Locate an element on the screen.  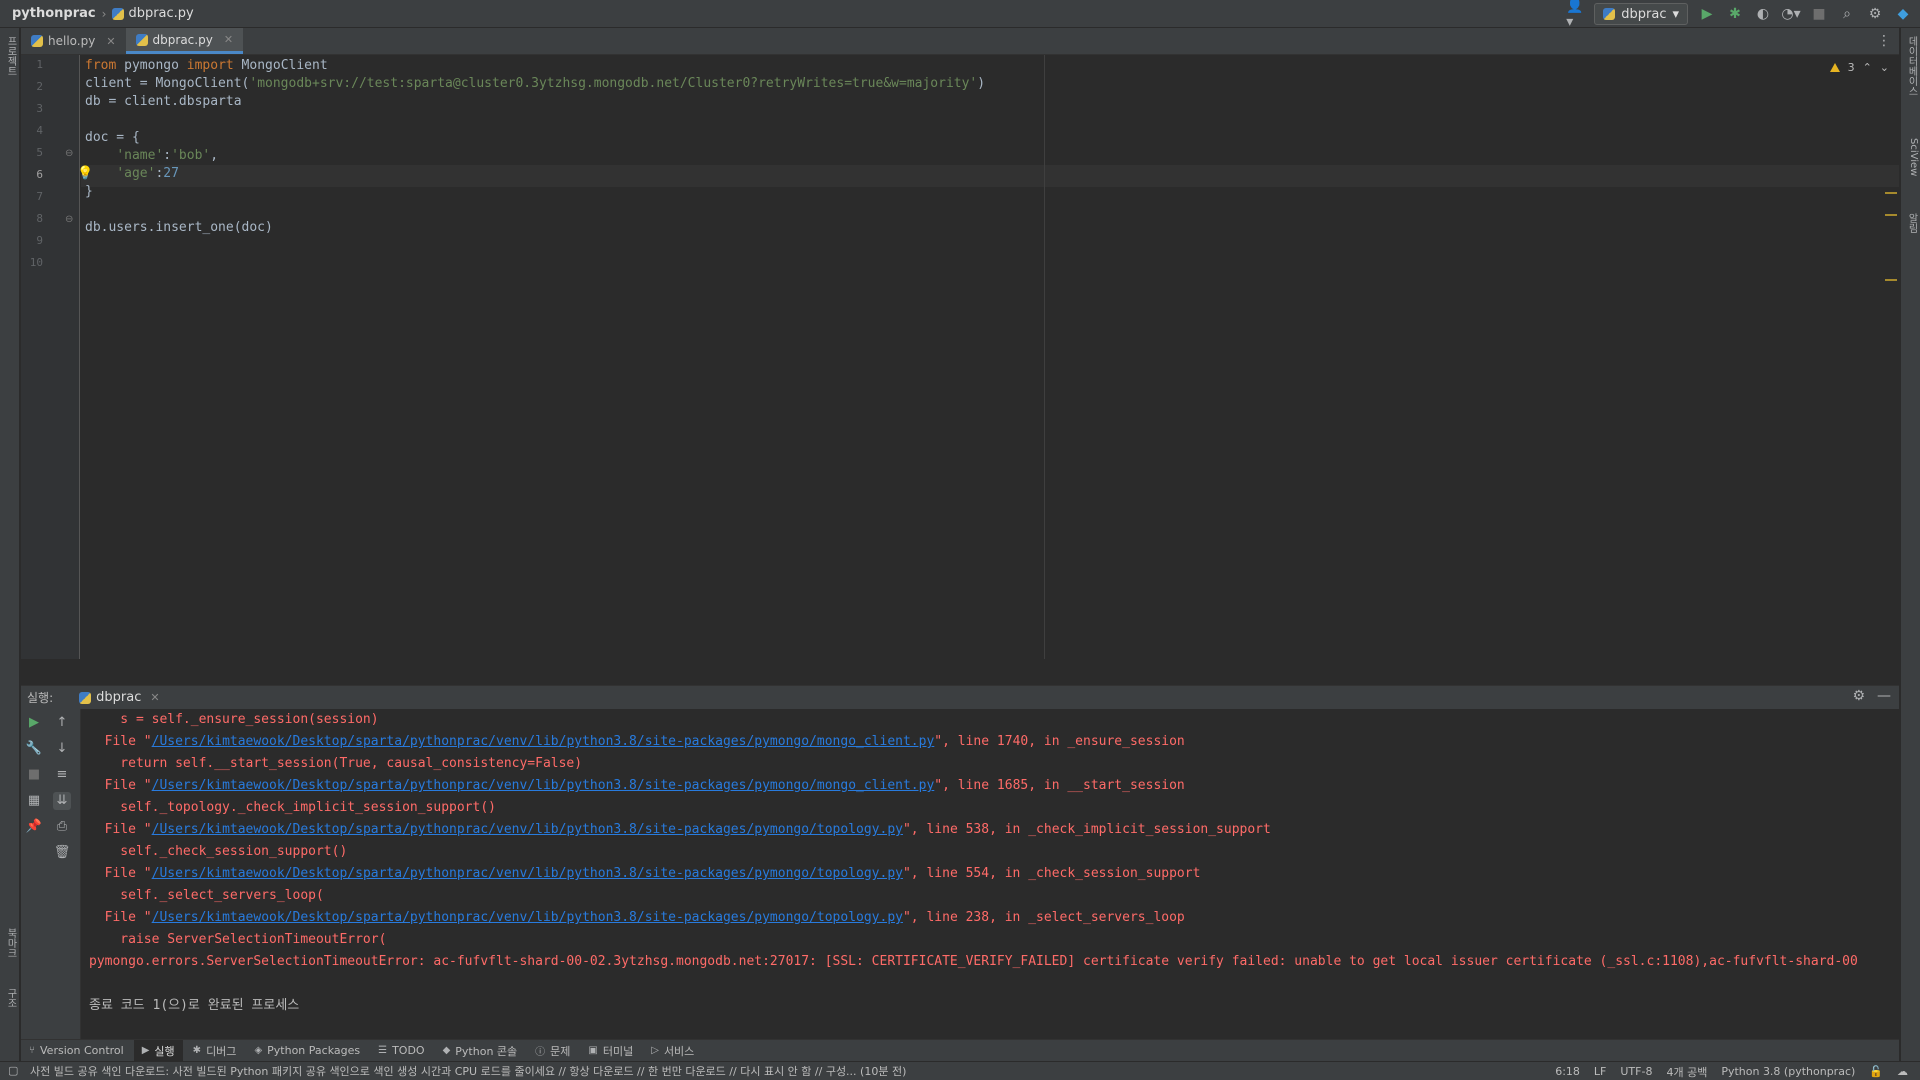
print-icon: ⎙ is located at coordinates (62, 827).